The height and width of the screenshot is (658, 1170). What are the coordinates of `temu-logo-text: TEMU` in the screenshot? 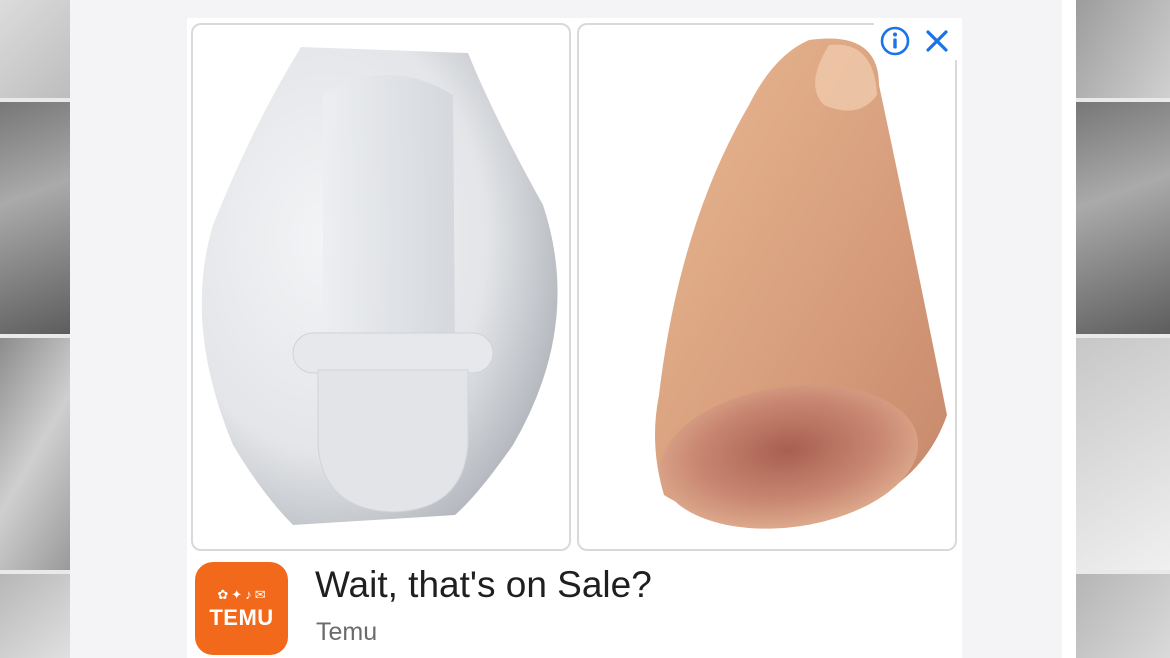 It's located at (241, 617).